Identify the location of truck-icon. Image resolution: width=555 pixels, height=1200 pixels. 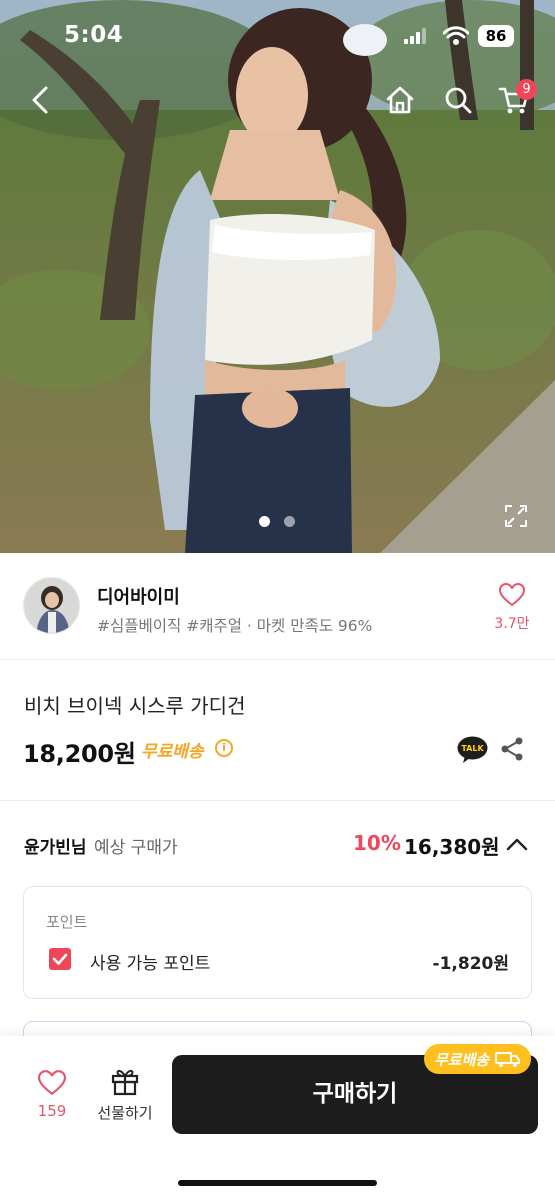
(508, 1059).